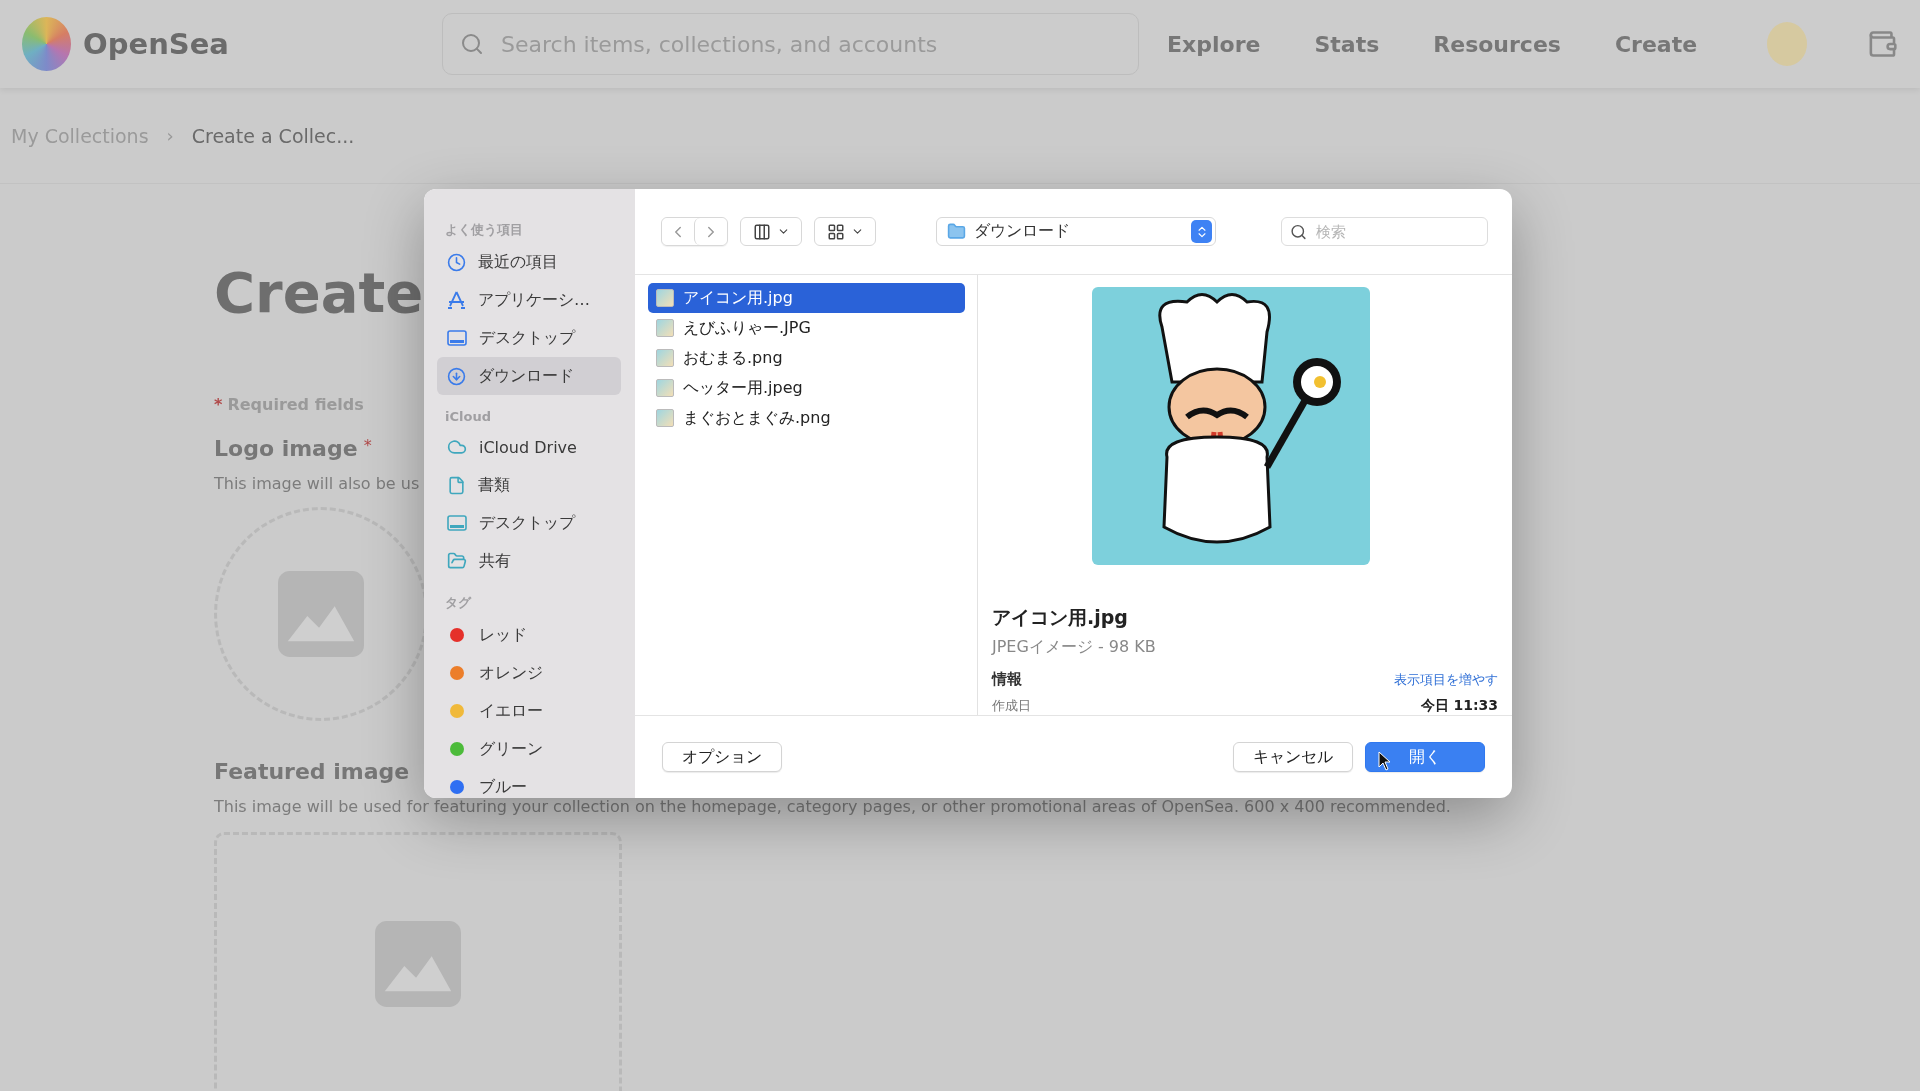 Image resolution: width=1920 pixels, height=1091 pixels. What do you see at coordinates (1385, 761) in the screenshot?
I see `cursor-icon` at bounding box center [1385, 761].